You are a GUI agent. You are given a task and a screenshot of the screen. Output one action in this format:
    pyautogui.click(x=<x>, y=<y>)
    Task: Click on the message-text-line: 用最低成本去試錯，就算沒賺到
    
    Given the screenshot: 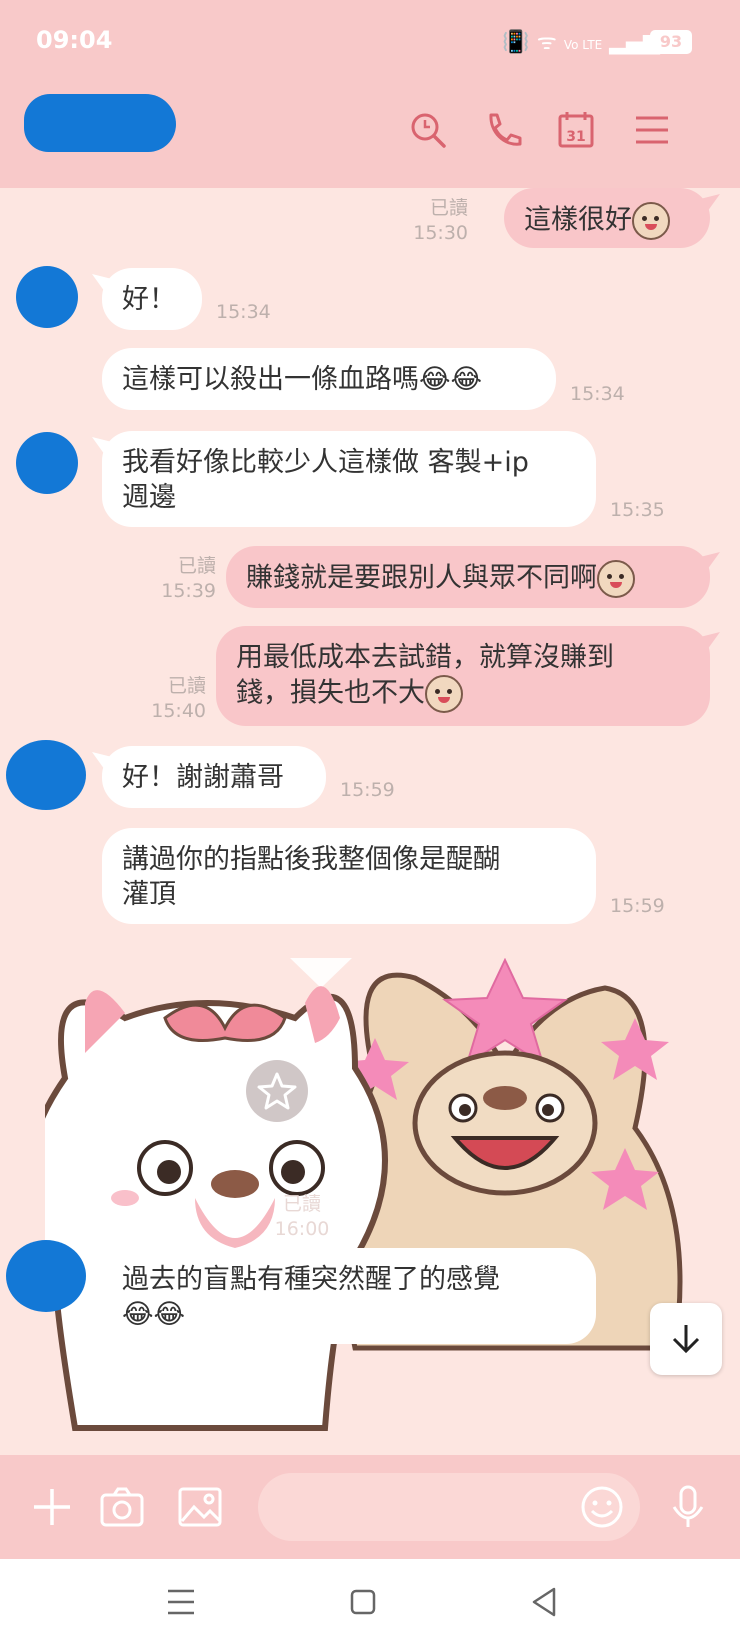 What is the action you would take?
    pyautogui.click(x=425, y=657)
    